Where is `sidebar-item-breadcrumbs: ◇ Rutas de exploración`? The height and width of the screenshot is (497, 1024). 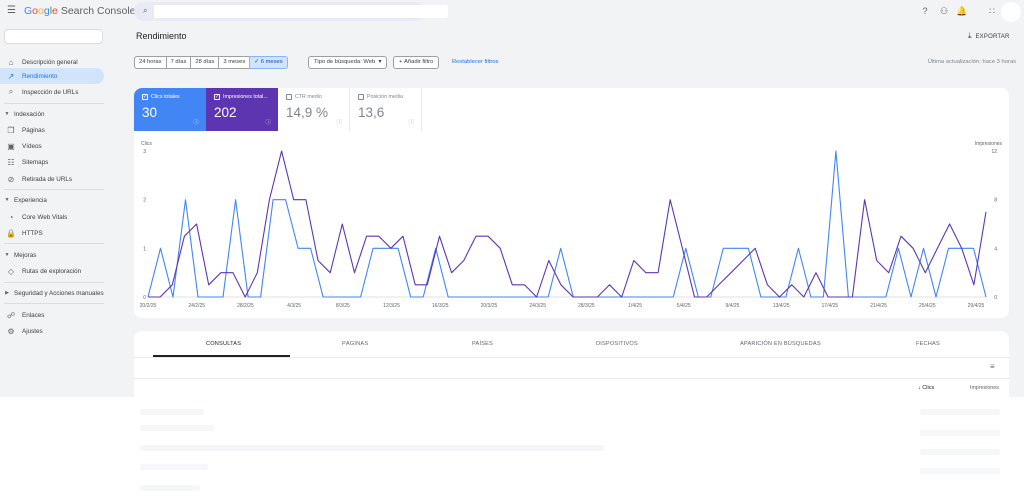 sidebar-item-breadcrumbs: ◇ Rutas de exploración is located at coordinates (52, 271).